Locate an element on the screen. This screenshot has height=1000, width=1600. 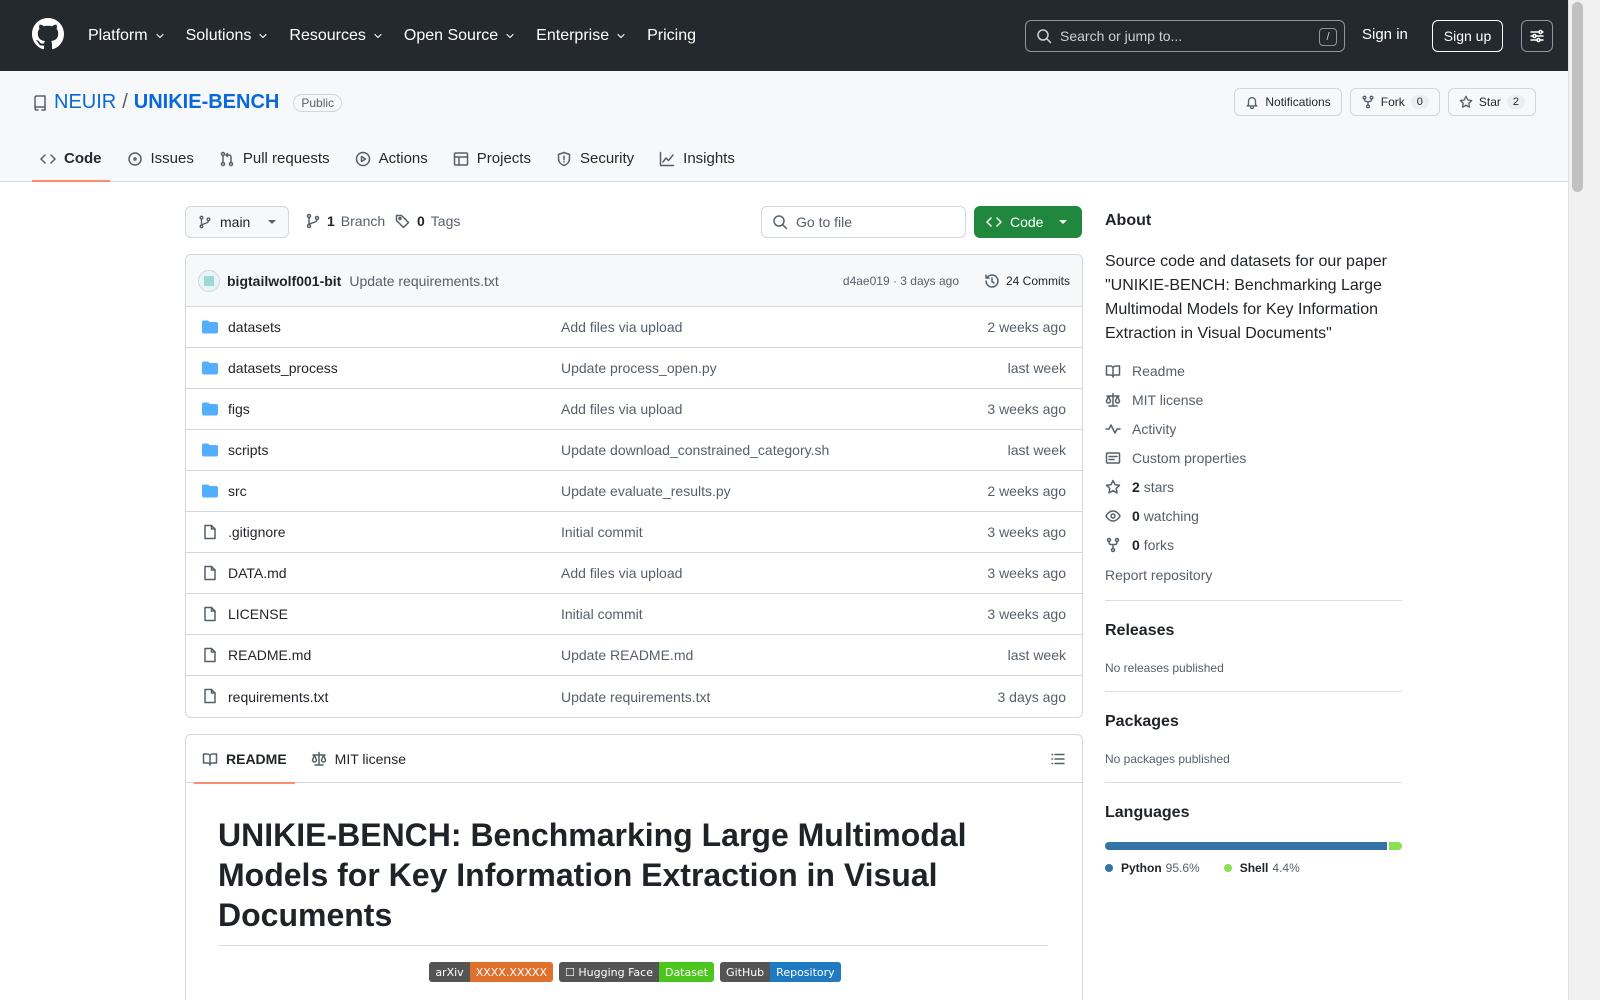
nav-solutions: Solutions is located at coordinates (228, 36).